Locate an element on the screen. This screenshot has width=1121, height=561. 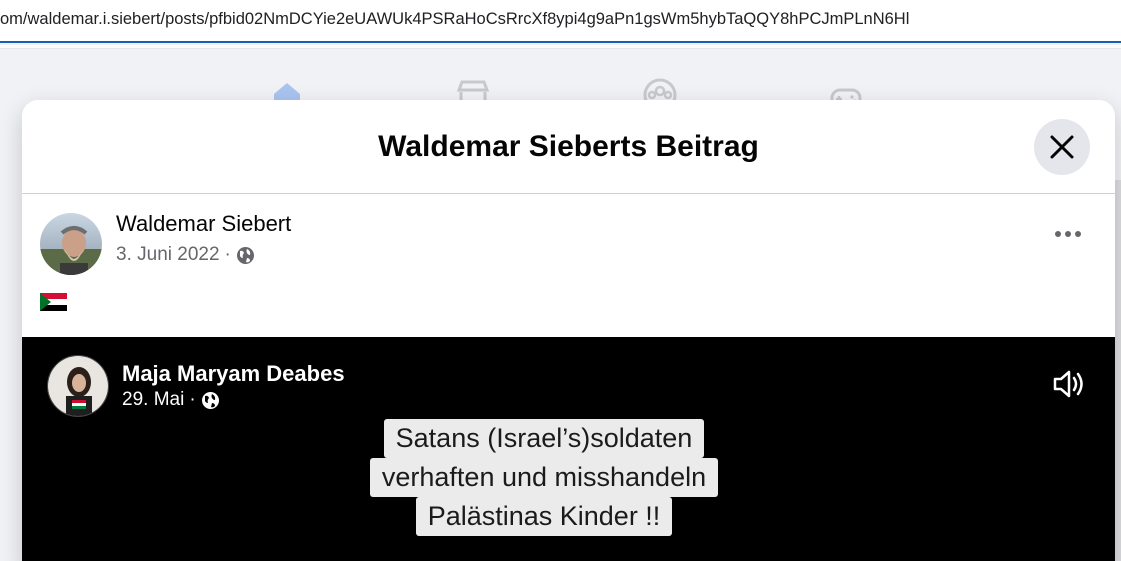
caption-line: Palästinas Kinder !! is located at coordinates (544, 516).